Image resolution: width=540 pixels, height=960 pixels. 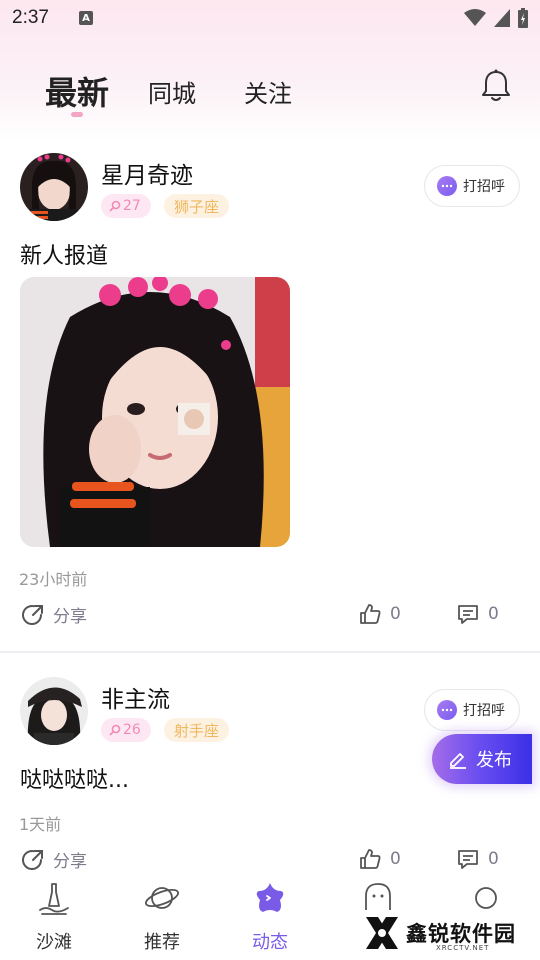 I want to click on pen-icon, so click(x=458, y=761).